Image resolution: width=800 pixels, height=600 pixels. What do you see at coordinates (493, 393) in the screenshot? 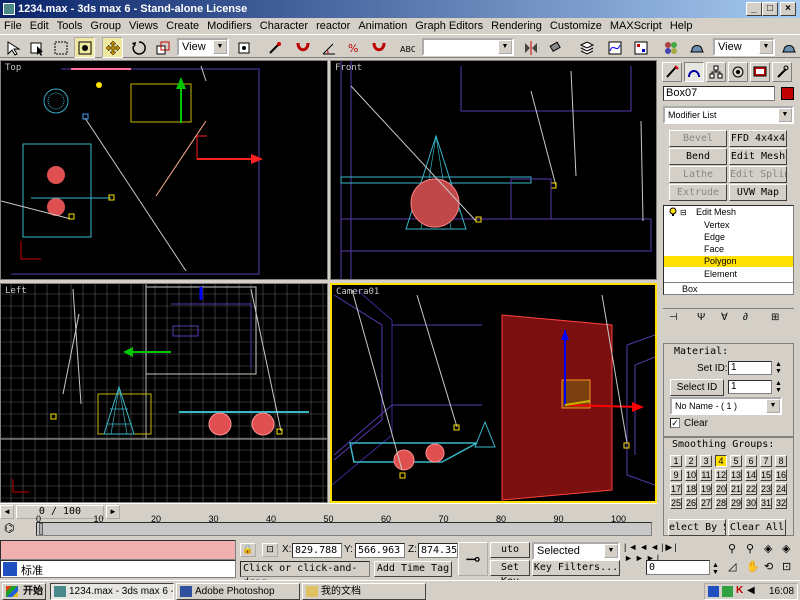
I see `viewport-camera: Camera01` at bounding box center [493, 393].